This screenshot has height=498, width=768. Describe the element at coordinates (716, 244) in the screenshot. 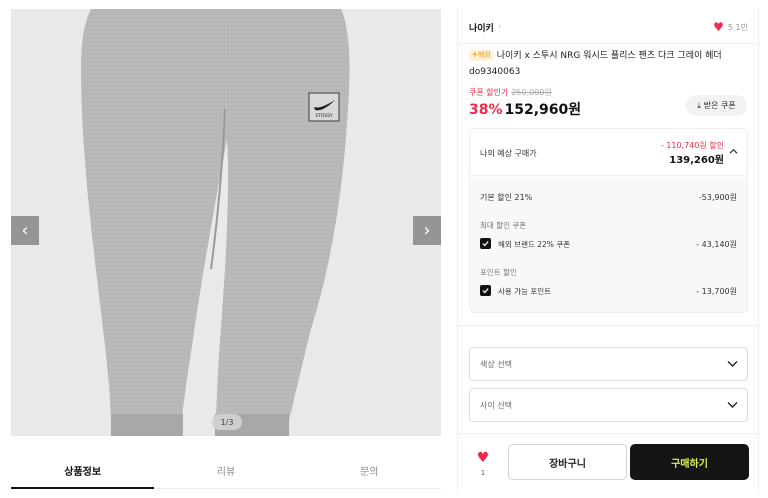

I see `coupon-value: - 43,140원` at that location.